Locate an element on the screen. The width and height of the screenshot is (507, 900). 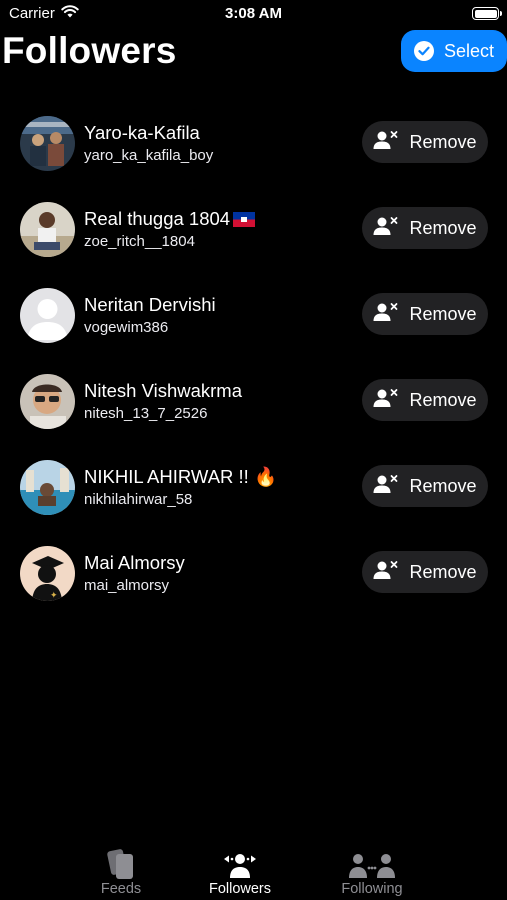
tab-bar: Feeds Followers Following is located at coordinates (253, 872).